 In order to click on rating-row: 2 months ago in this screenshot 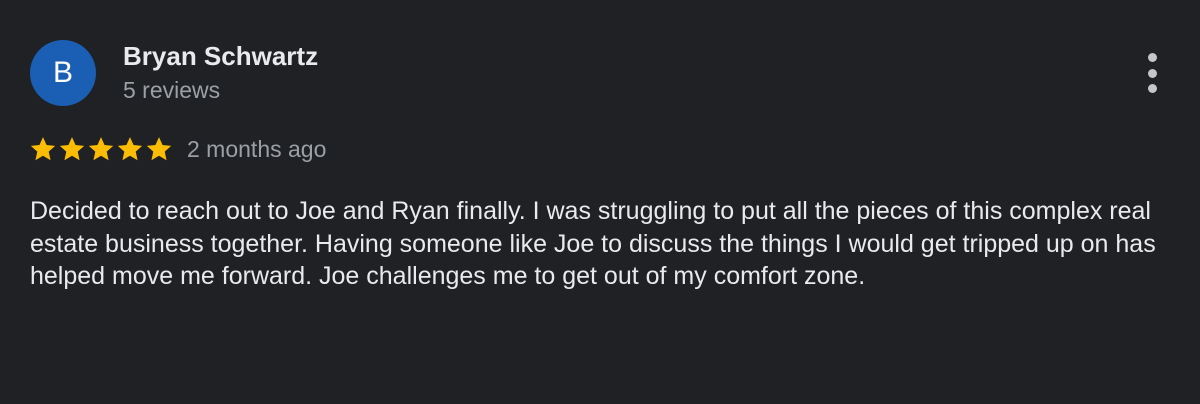, I will do `click(177, 149)`.